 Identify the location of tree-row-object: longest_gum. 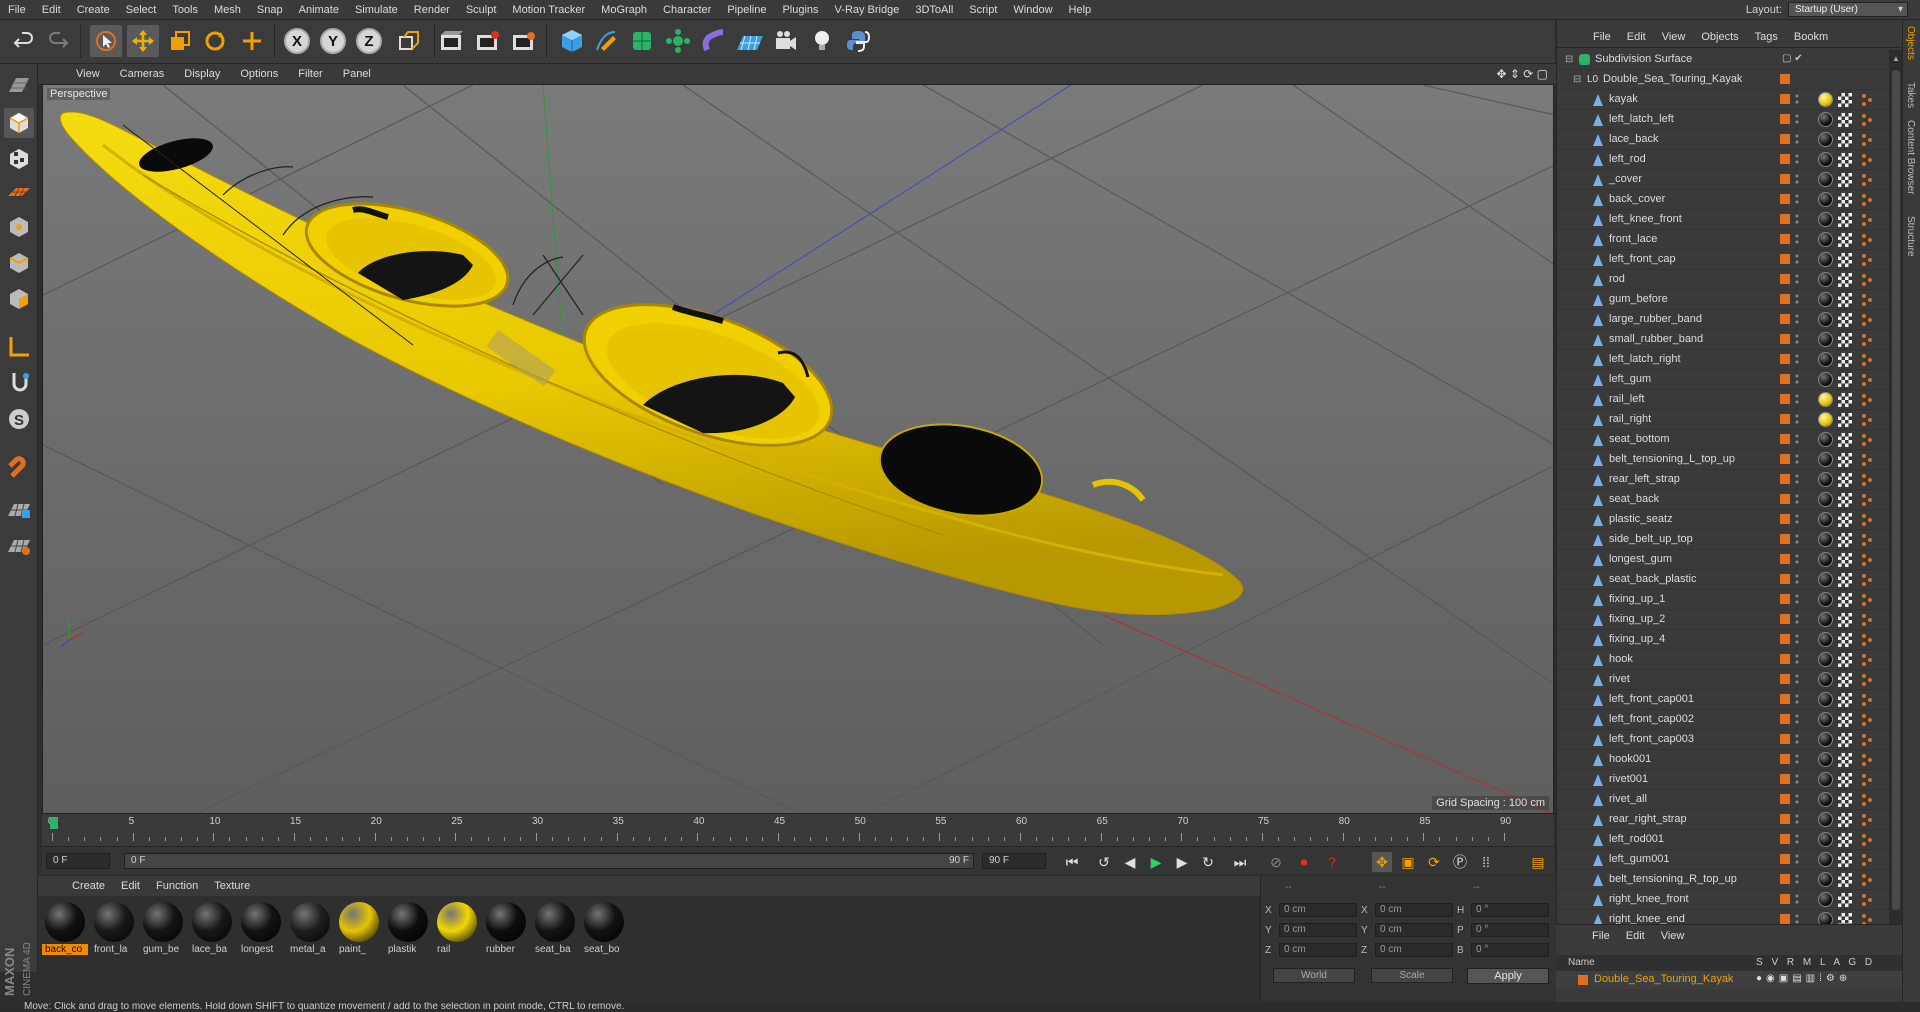
(1723, 560).